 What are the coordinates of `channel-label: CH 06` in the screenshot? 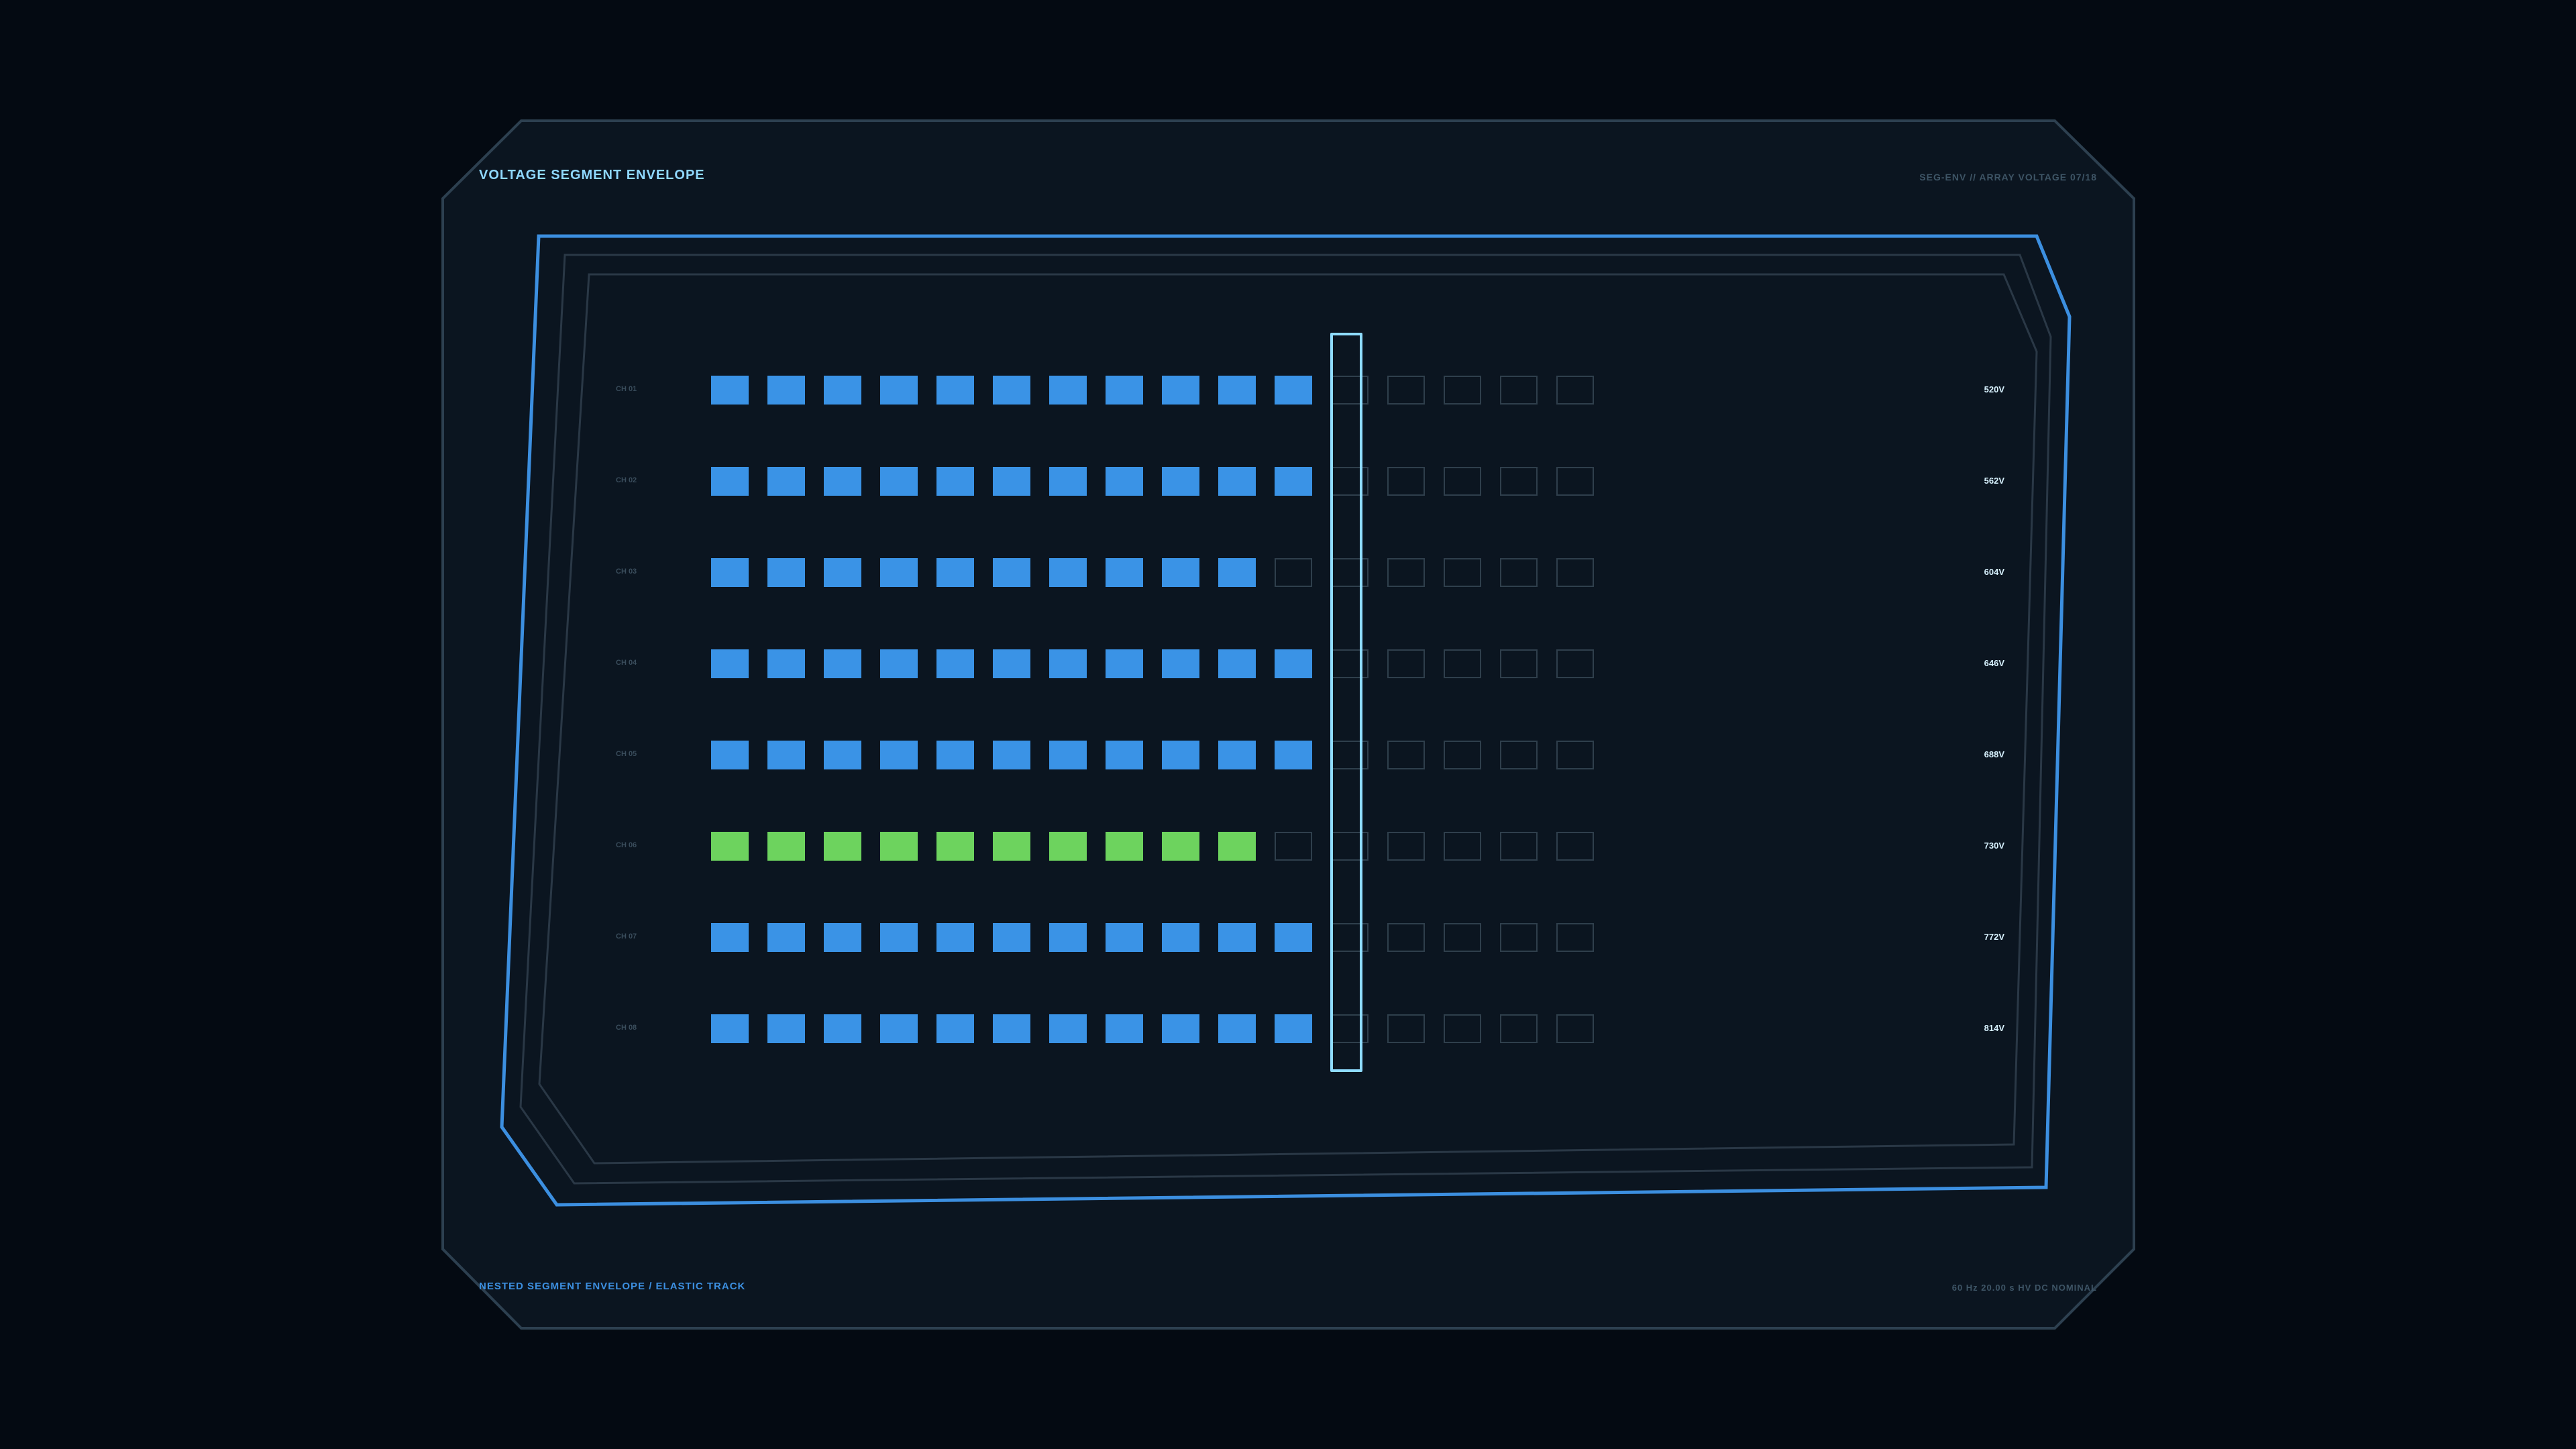 It's located at (626, 845).